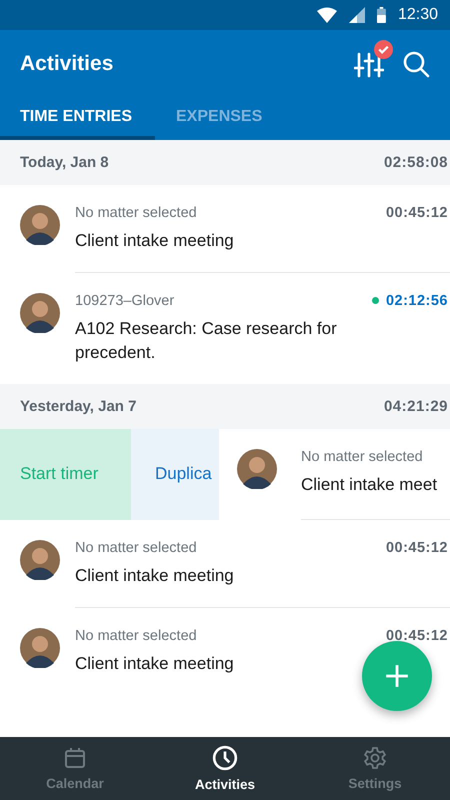 The image size is (450, 800). Describe the element at coordinates (397, 676) in the screenshot. I see `plus-icon` at that location.